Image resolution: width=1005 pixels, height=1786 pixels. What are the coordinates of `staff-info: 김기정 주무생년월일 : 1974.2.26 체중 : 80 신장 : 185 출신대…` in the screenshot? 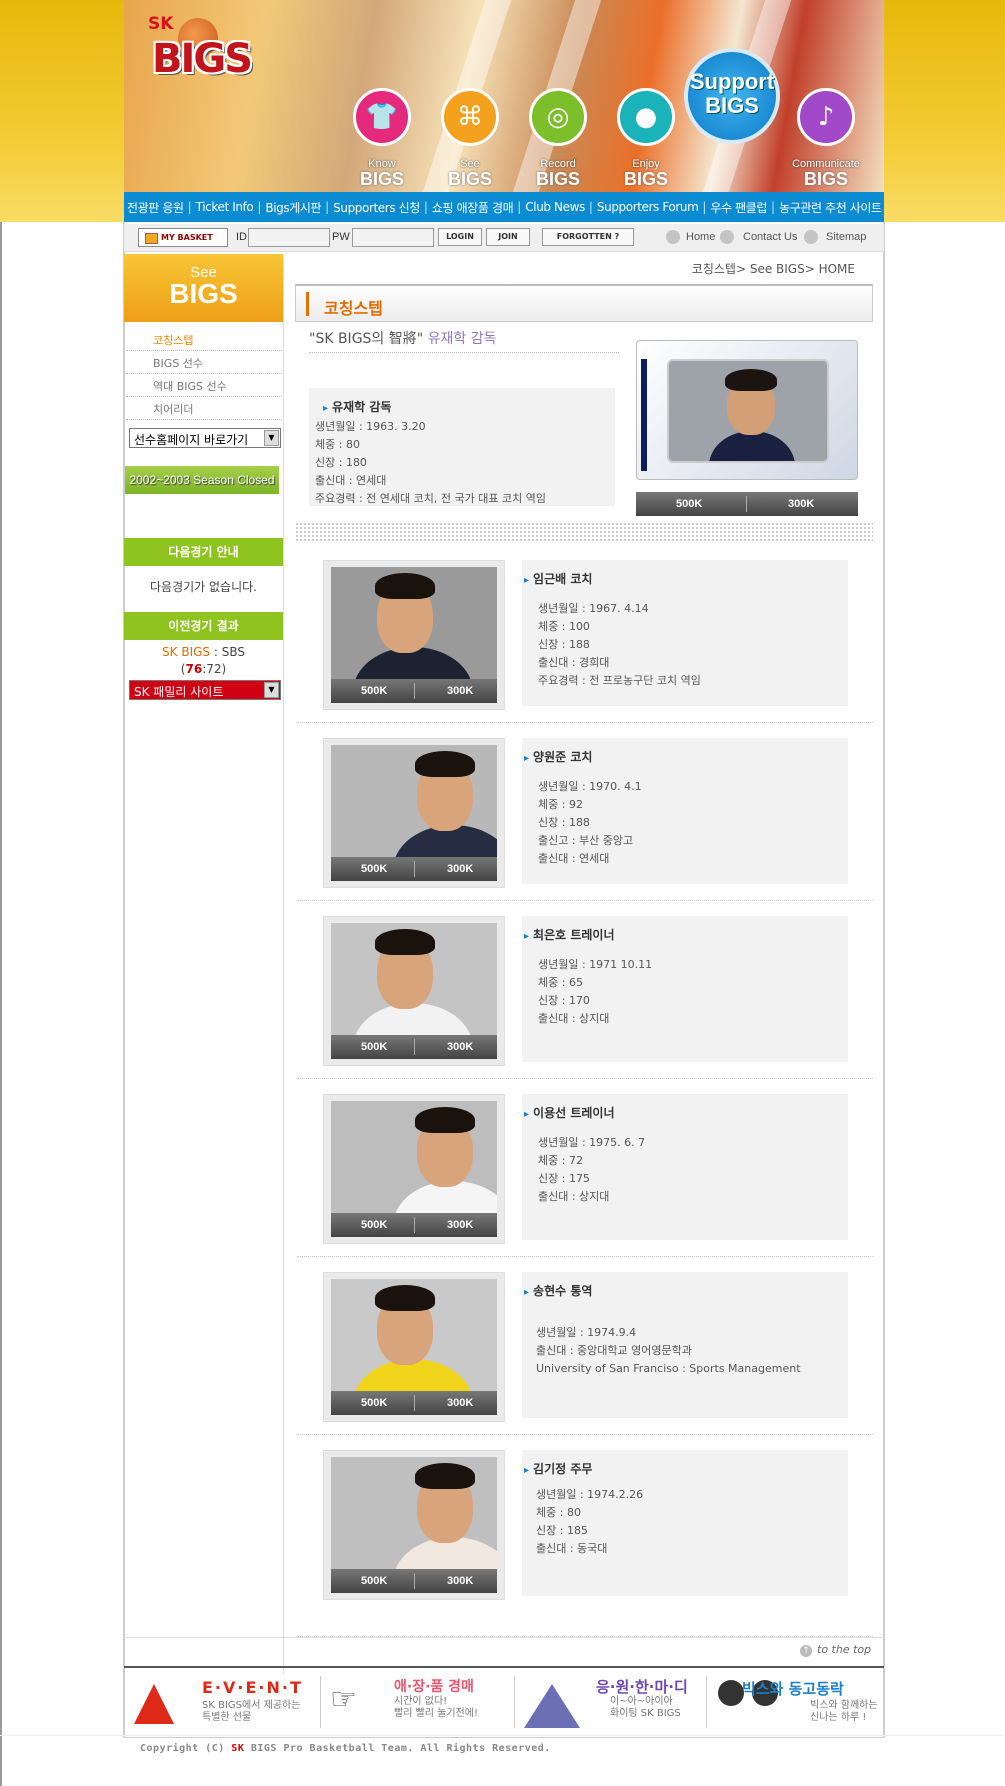 It's located at (685, 1523).